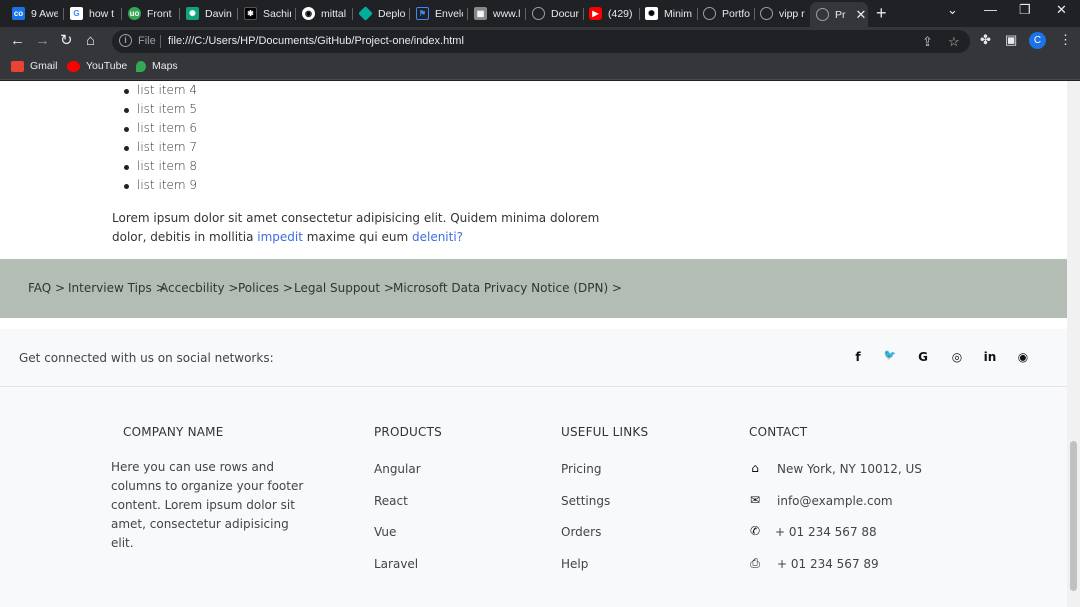  Describe the element at coordinates (755, 500) in the screenshot. I see `envelope-icon: ✉` at that location.